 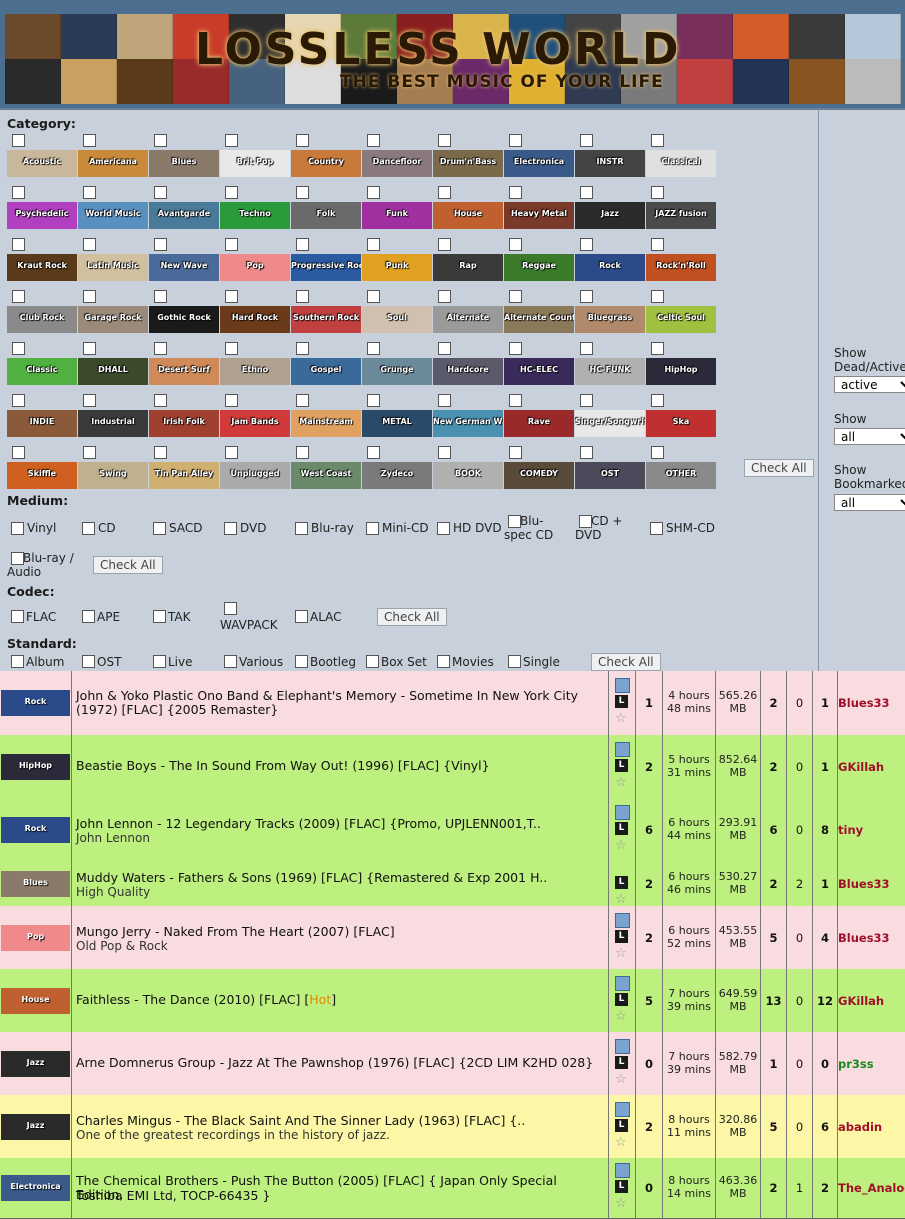 I want to click on category-tile: Classical, so click(x=681, y=163).